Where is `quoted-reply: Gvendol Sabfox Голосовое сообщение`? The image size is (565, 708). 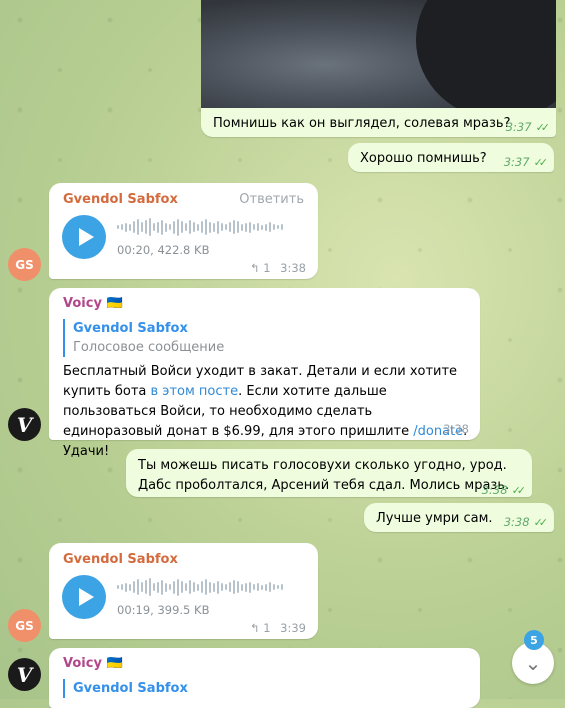 quoted-reply: Gvendol Sabfox Голосовое сообщение is located at coordinates (143, 338).